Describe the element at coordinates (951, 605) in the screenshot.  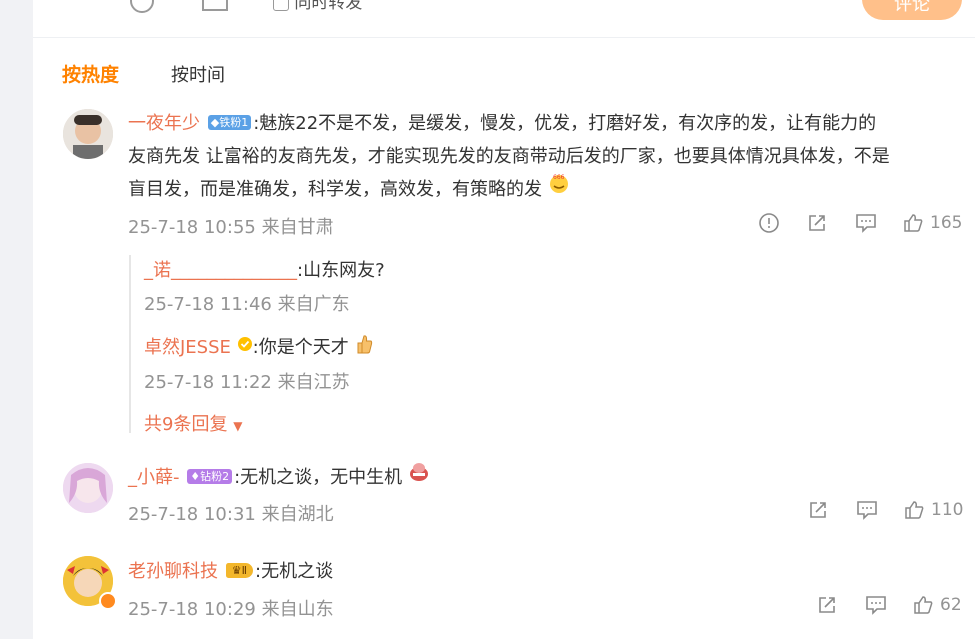
I see `like-count: 62` at that location.